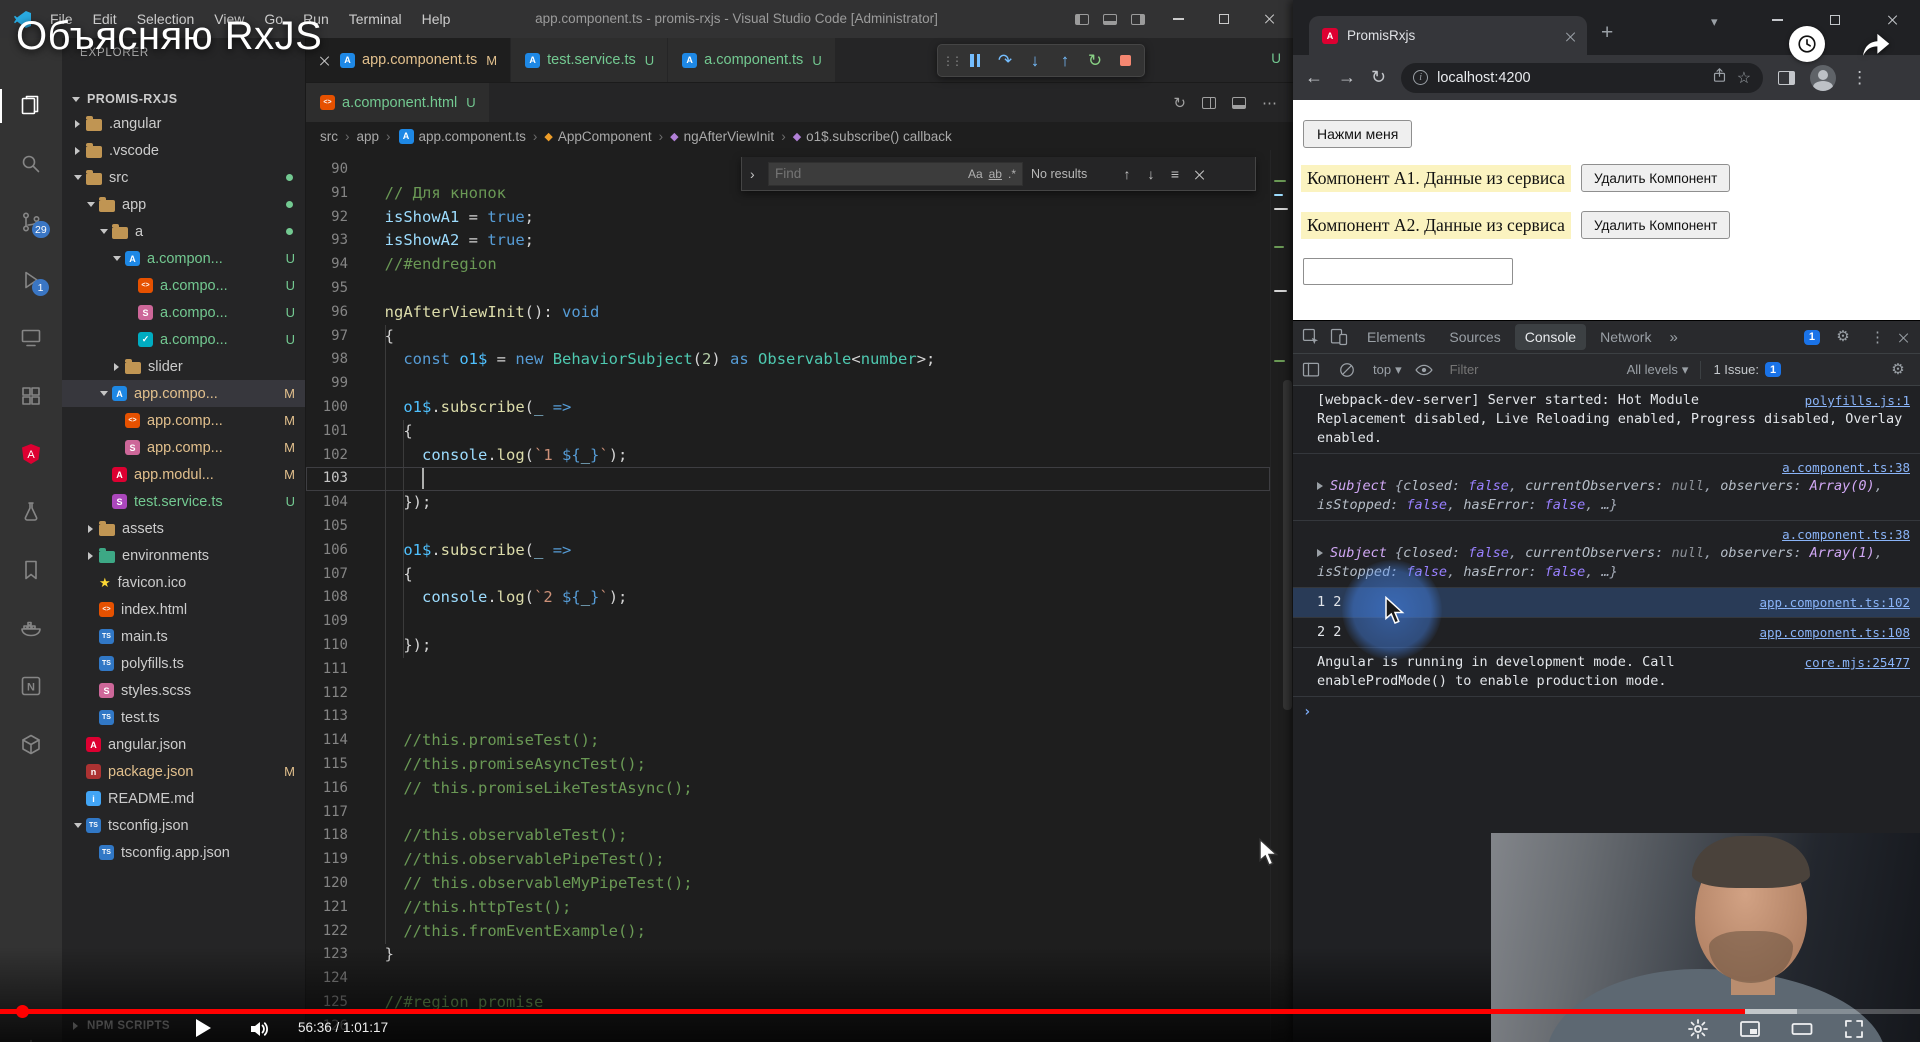 The image size is (1920, 1042). Describe the element at coordinates (1199, 174) in the screenshot. I see `find-close-icon` at that location.